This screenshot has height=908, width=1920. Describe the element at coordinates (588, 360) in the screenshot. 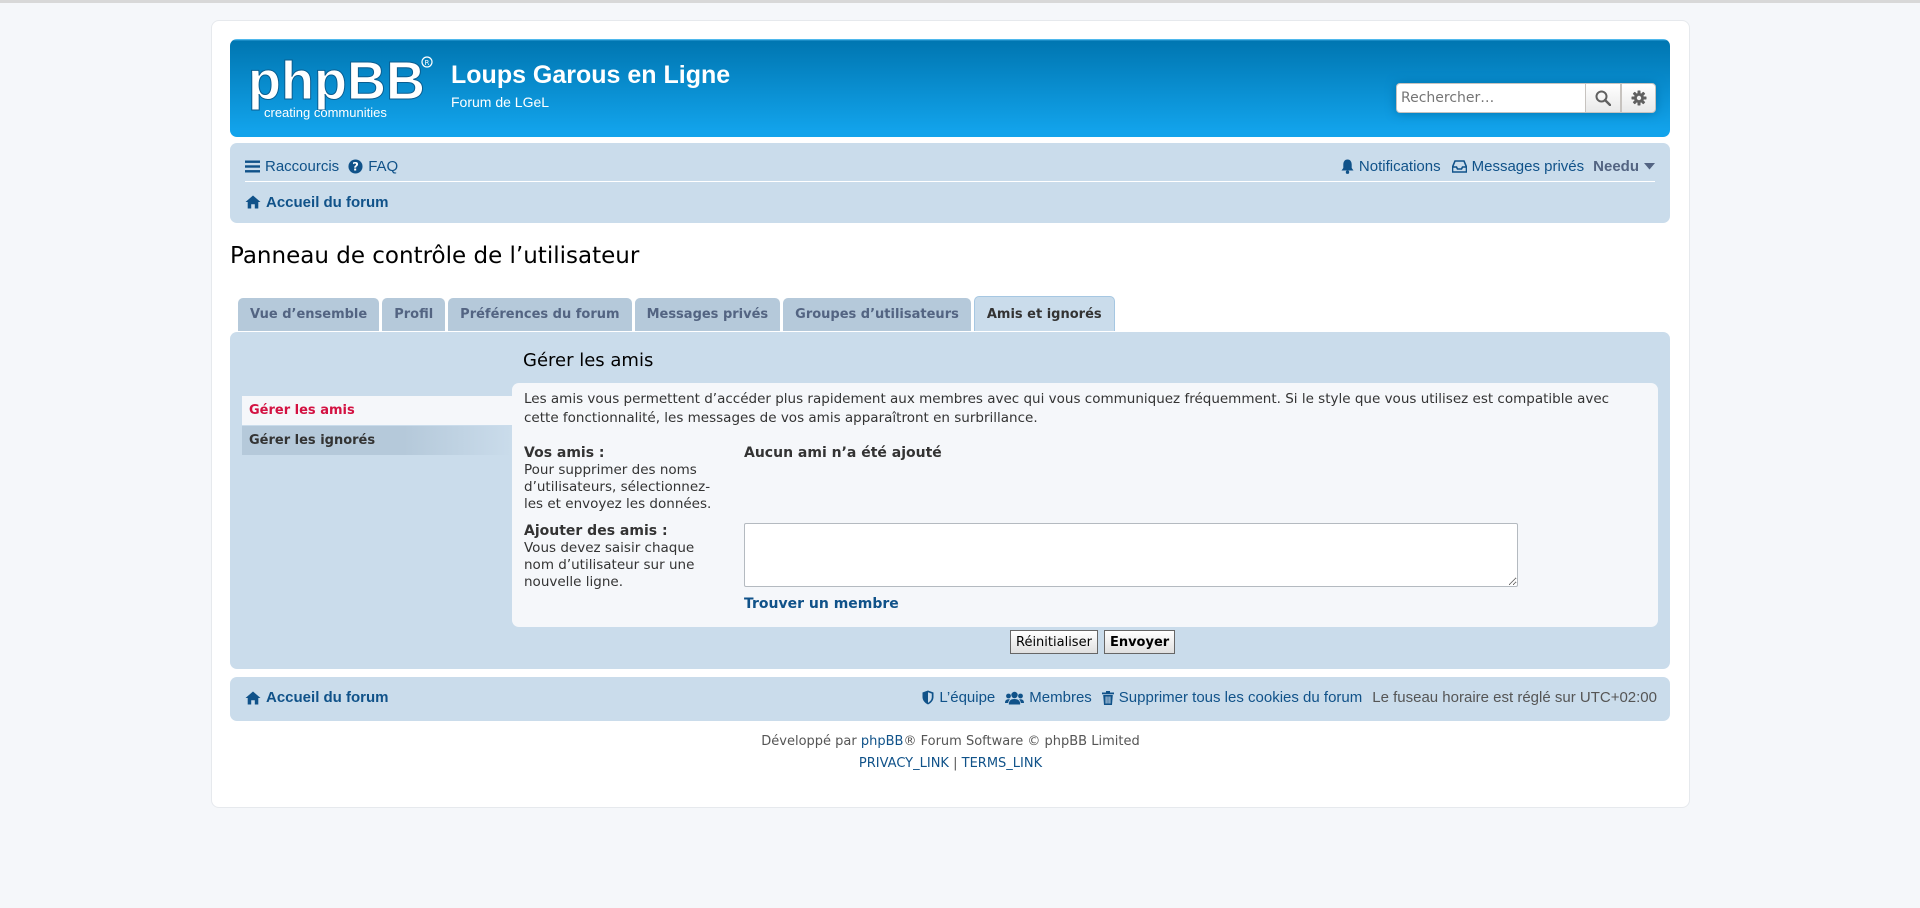

I see `section-title: Gérer les amis` at that location.